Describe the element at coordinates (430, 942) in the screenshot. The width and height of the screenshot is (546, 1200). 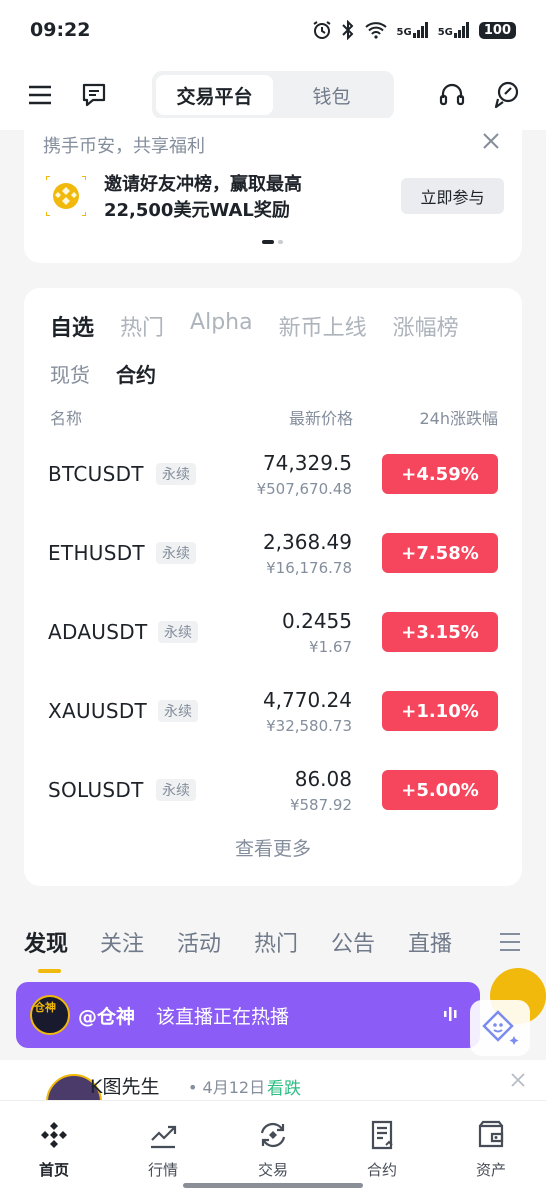
I see `tab-live: 直播` at that location.